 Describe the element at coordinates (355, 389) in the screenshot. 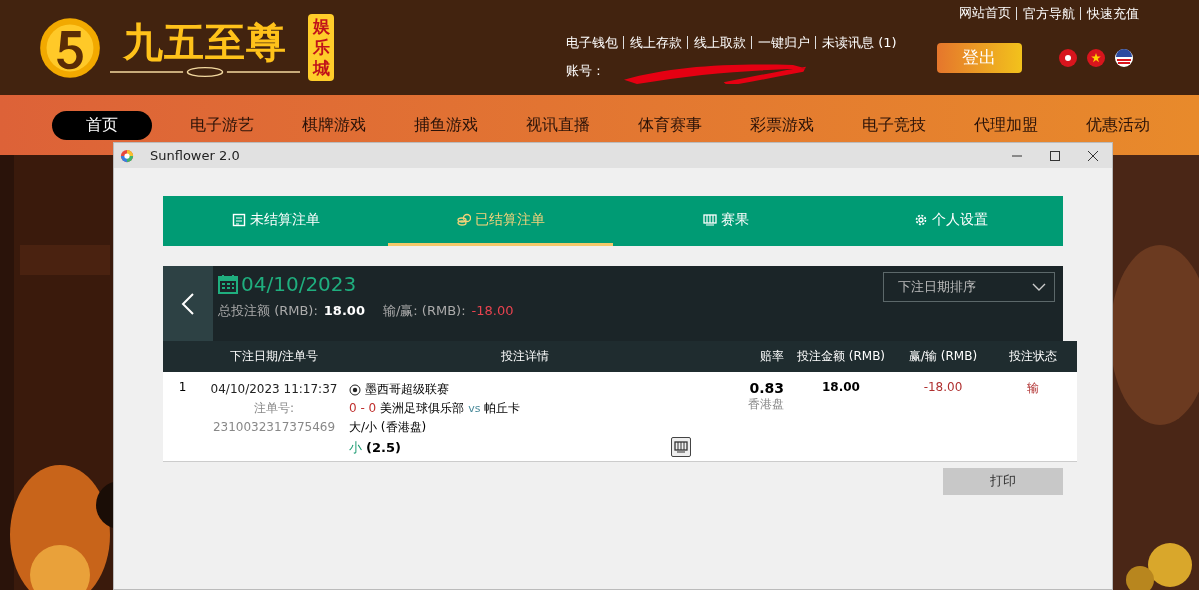

I see `soccer-ball-icon` at that location.